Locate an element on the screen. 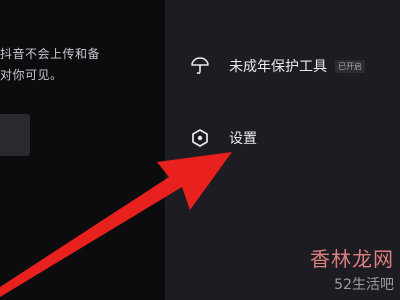 The image size is (400, 300). watermark-brand: 香林龙网 is located at coordinates (352, 259).